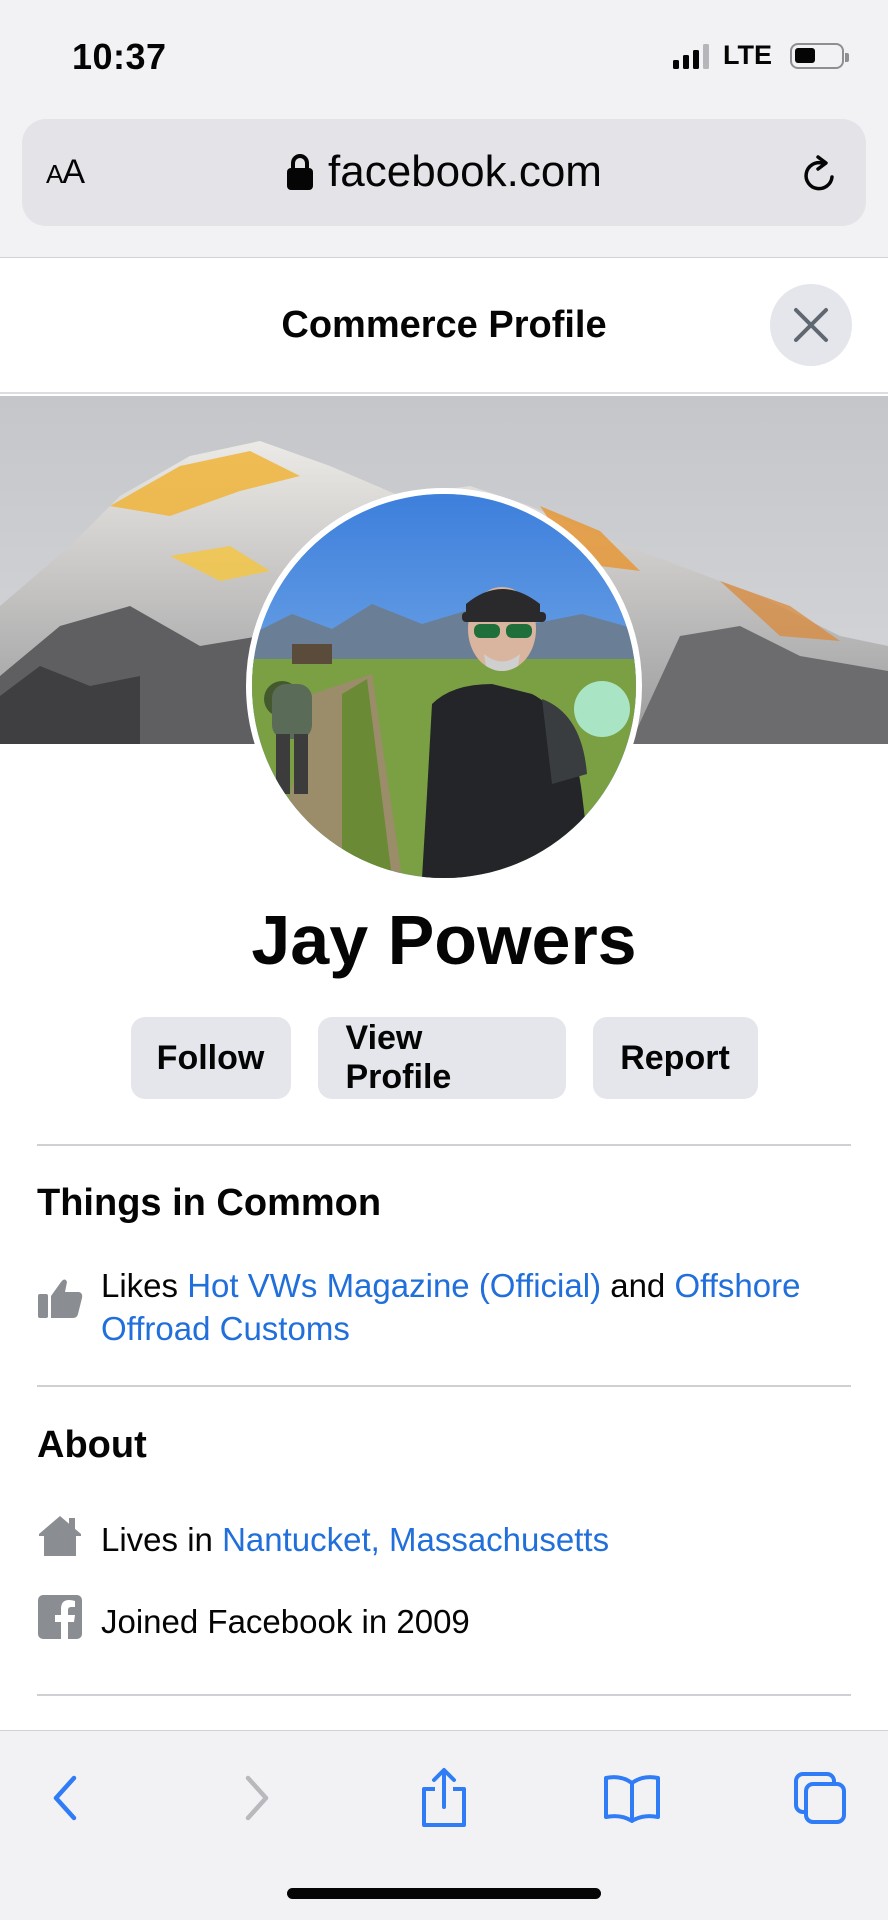 This screenshot has height=1920, width=888. I want to click on bookmarks-icon, so click(632, 1799).